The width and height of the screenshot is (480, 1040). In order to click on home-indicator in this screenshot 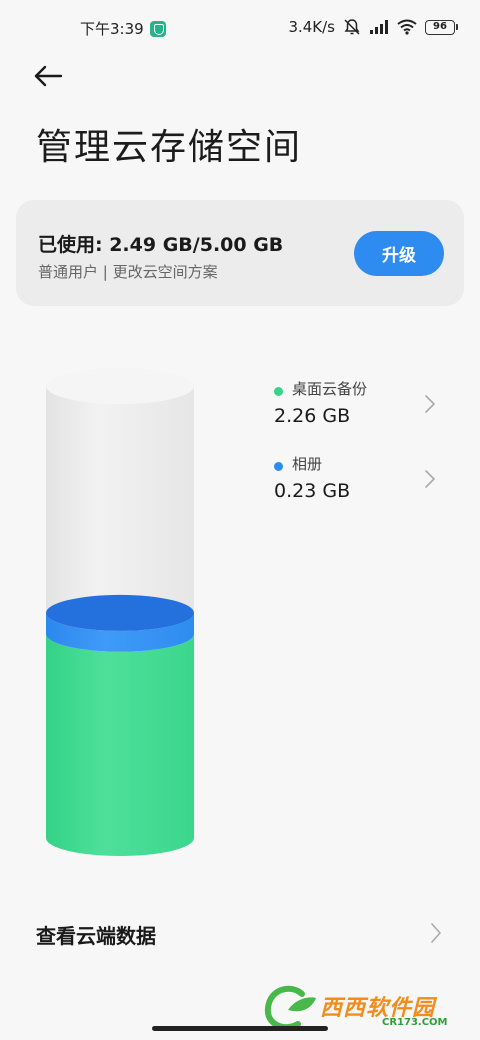, I will do `click(240, 1028)`.